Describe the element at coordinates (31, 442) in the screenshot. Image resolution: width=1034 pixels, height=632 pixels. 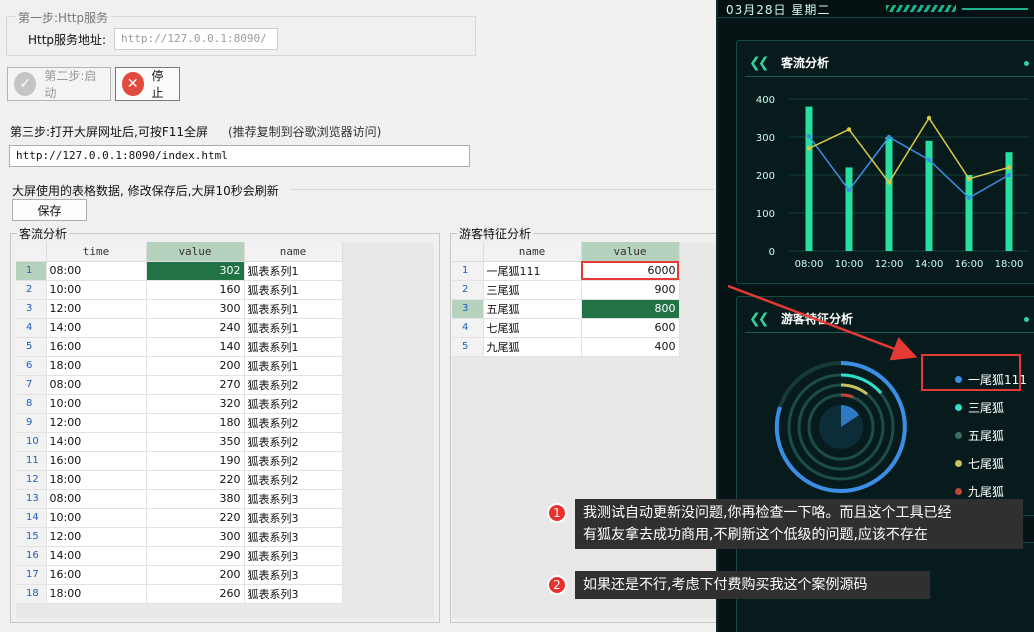
I see `row-number: 10` at that location.